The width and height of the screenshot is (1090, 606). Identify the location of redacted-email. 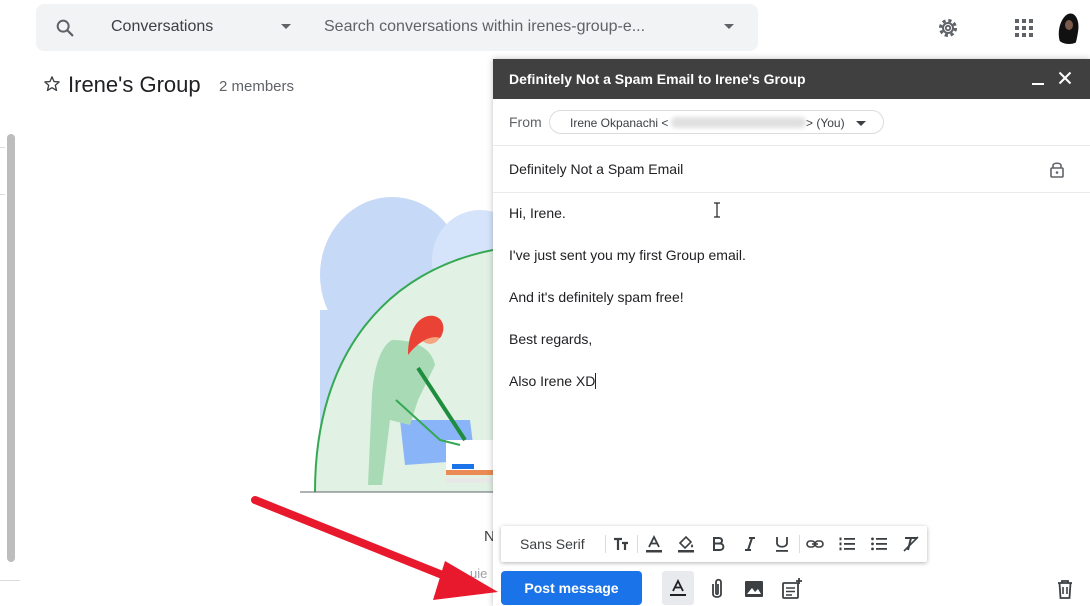
(738, 122).